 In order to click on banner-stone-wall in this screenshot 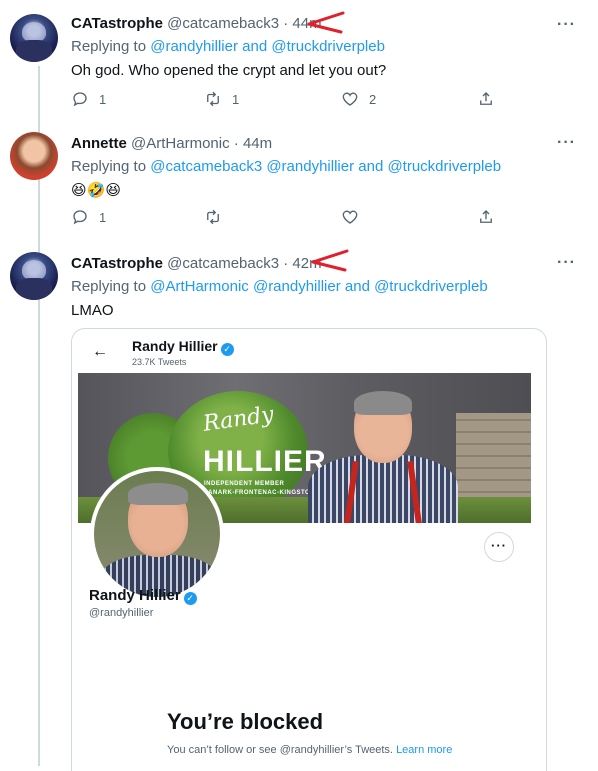, I will do `click(493, 458)`.